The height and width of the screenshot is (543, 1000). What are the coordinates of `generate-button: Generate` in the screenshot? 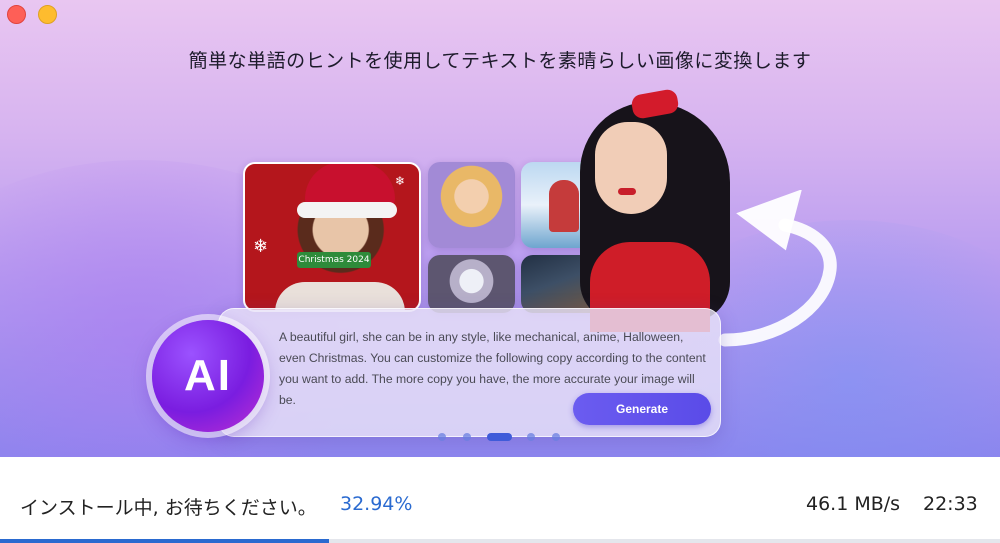 It's located at (642, 409).